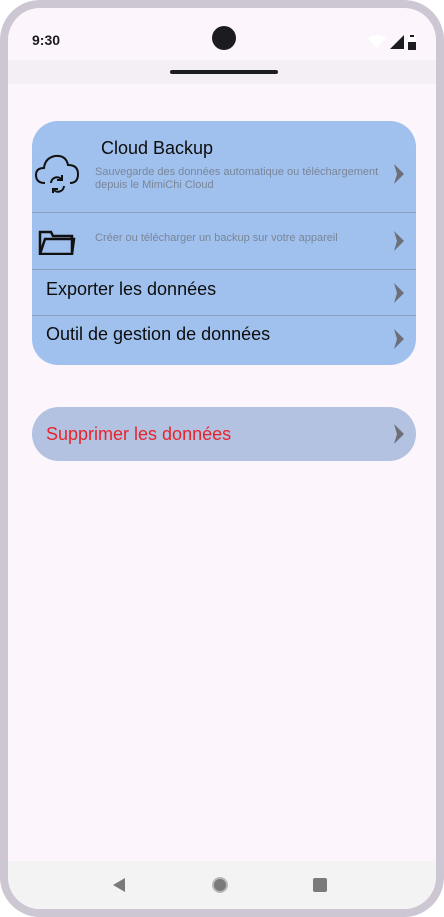 The height and width of the screenshot is (917, 444). I want to click on battery-icon, so click(412, 42).